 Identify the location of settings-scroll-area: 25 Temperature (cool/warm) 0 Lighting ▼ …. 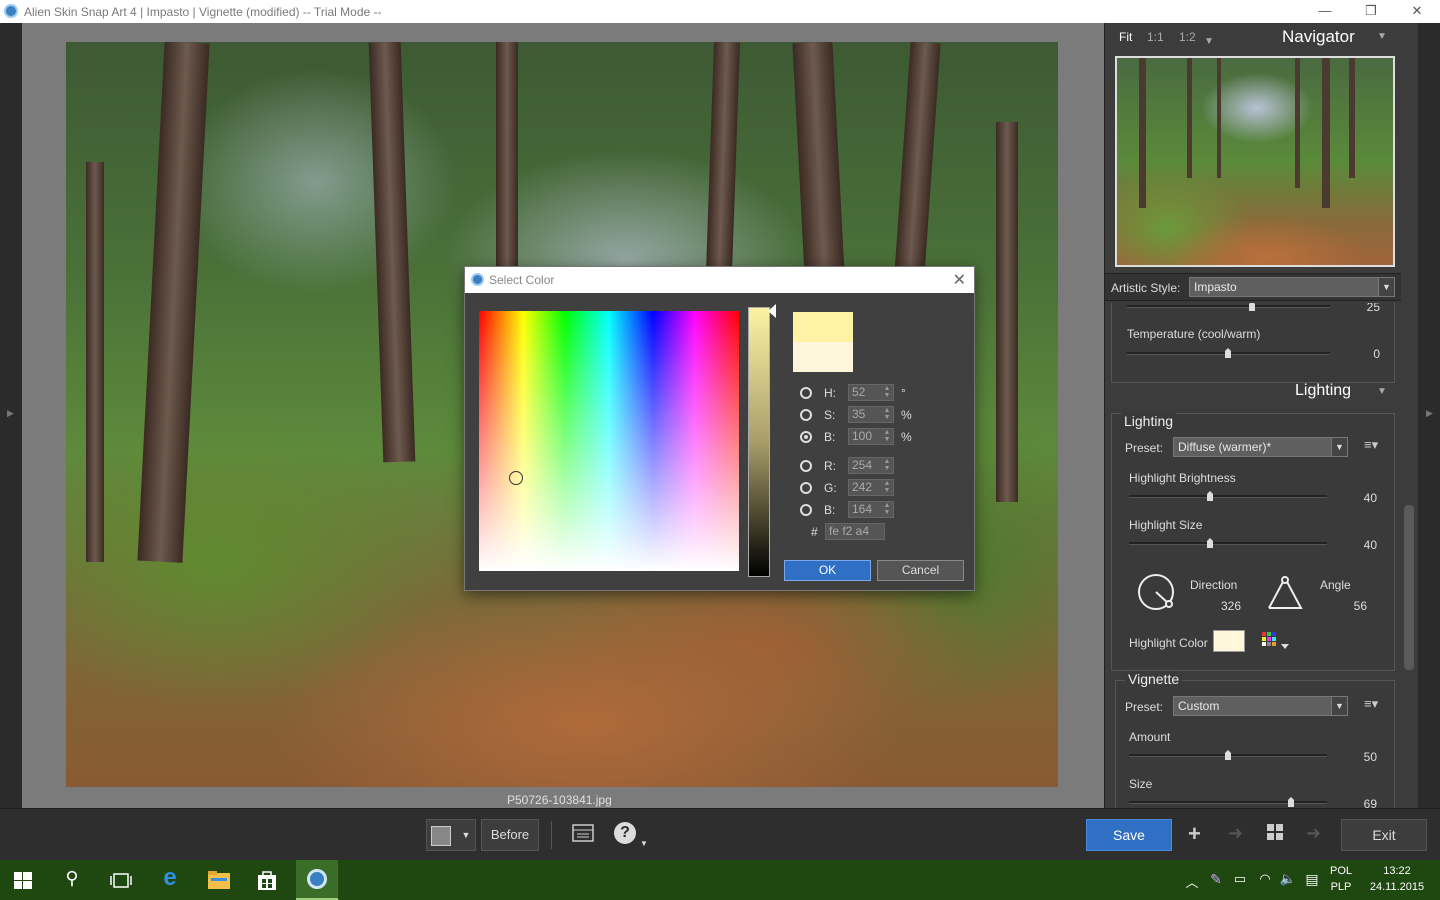
(1253, 555).